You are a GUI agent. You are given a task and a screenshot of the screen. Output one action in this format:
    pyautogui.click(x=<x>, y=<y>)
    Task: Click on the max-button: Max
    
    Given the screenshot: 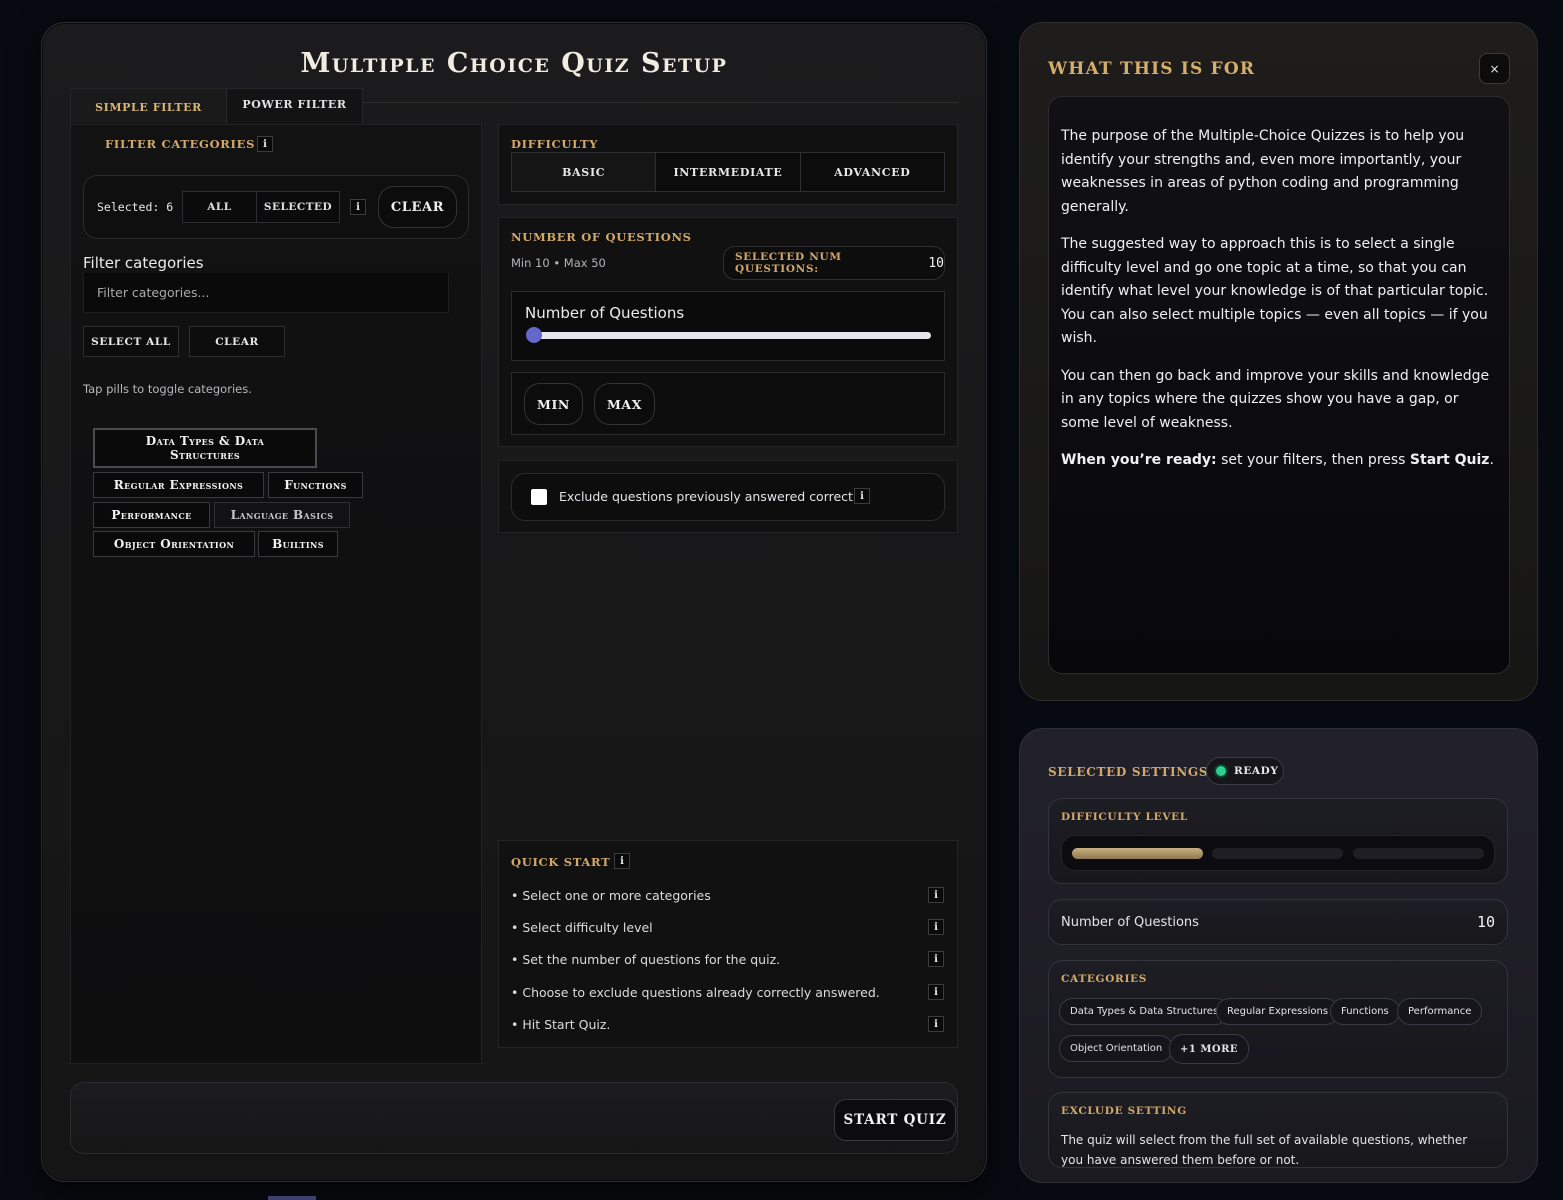 What is the action you would take?
    pyautogui.click(x=624, y=404)
    